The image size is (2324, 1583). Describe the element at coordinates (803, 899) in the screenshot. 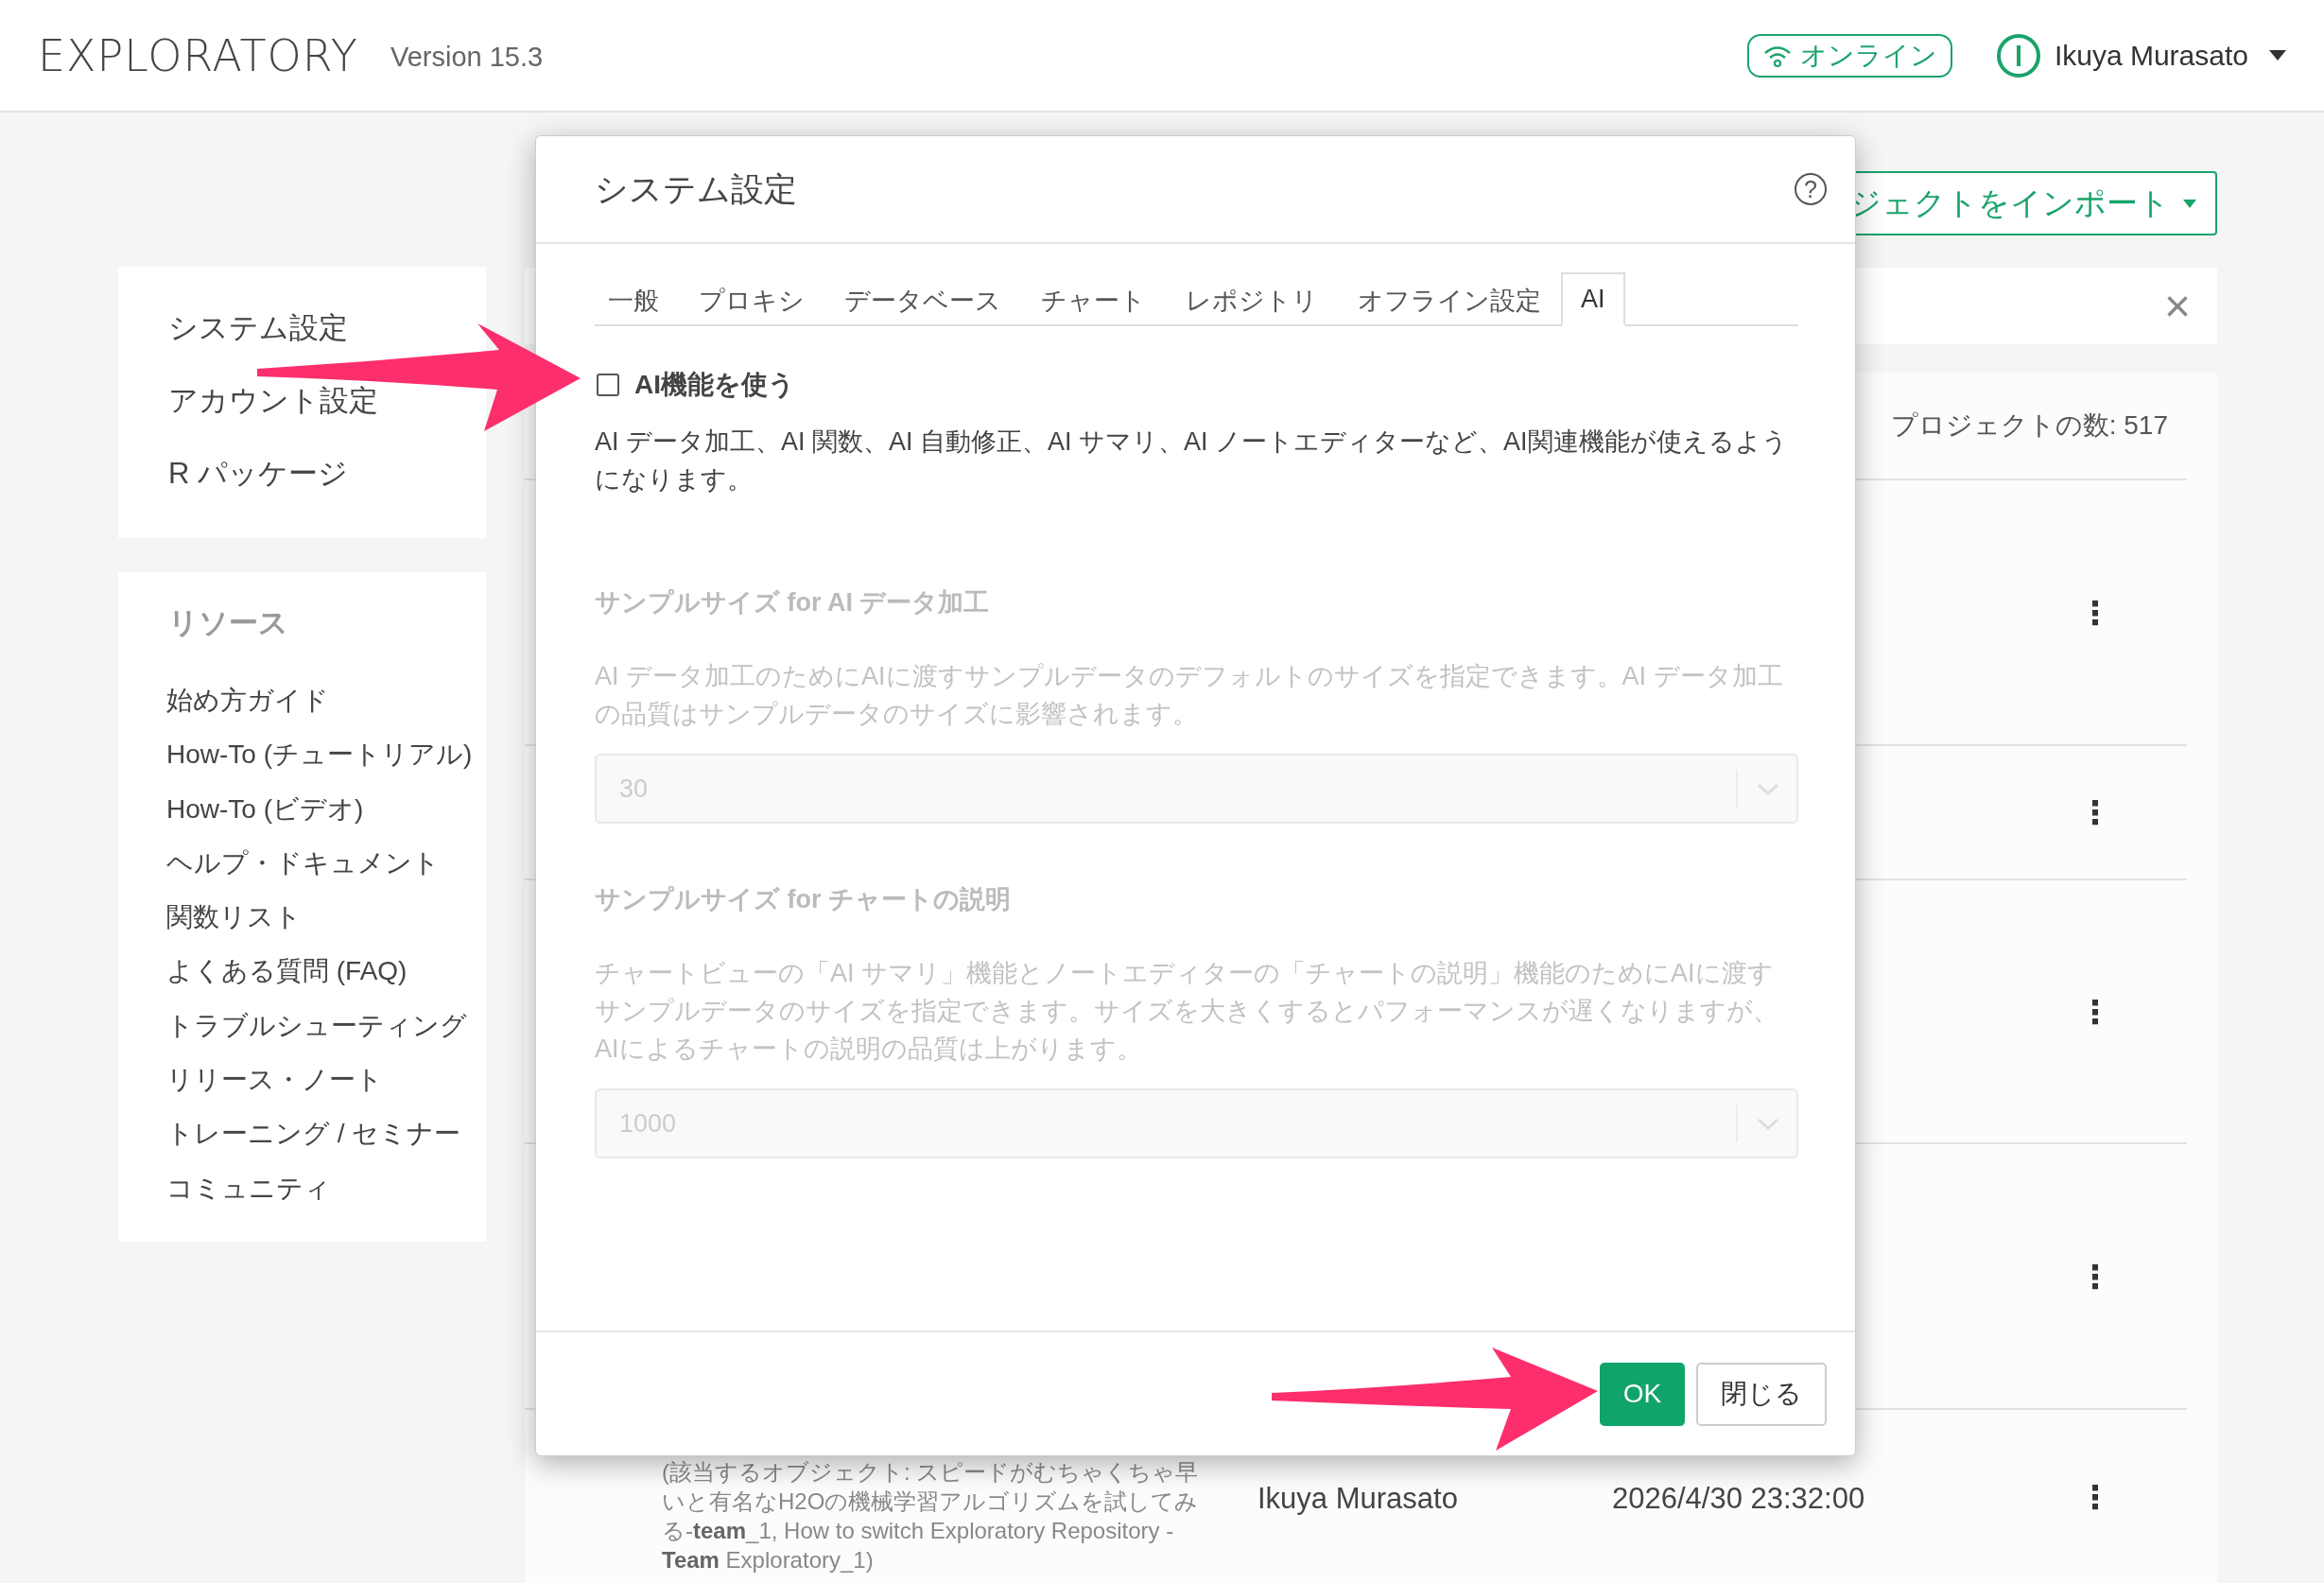

I see `setting-title: サンプルサイズ for チャートの説明` at that location.